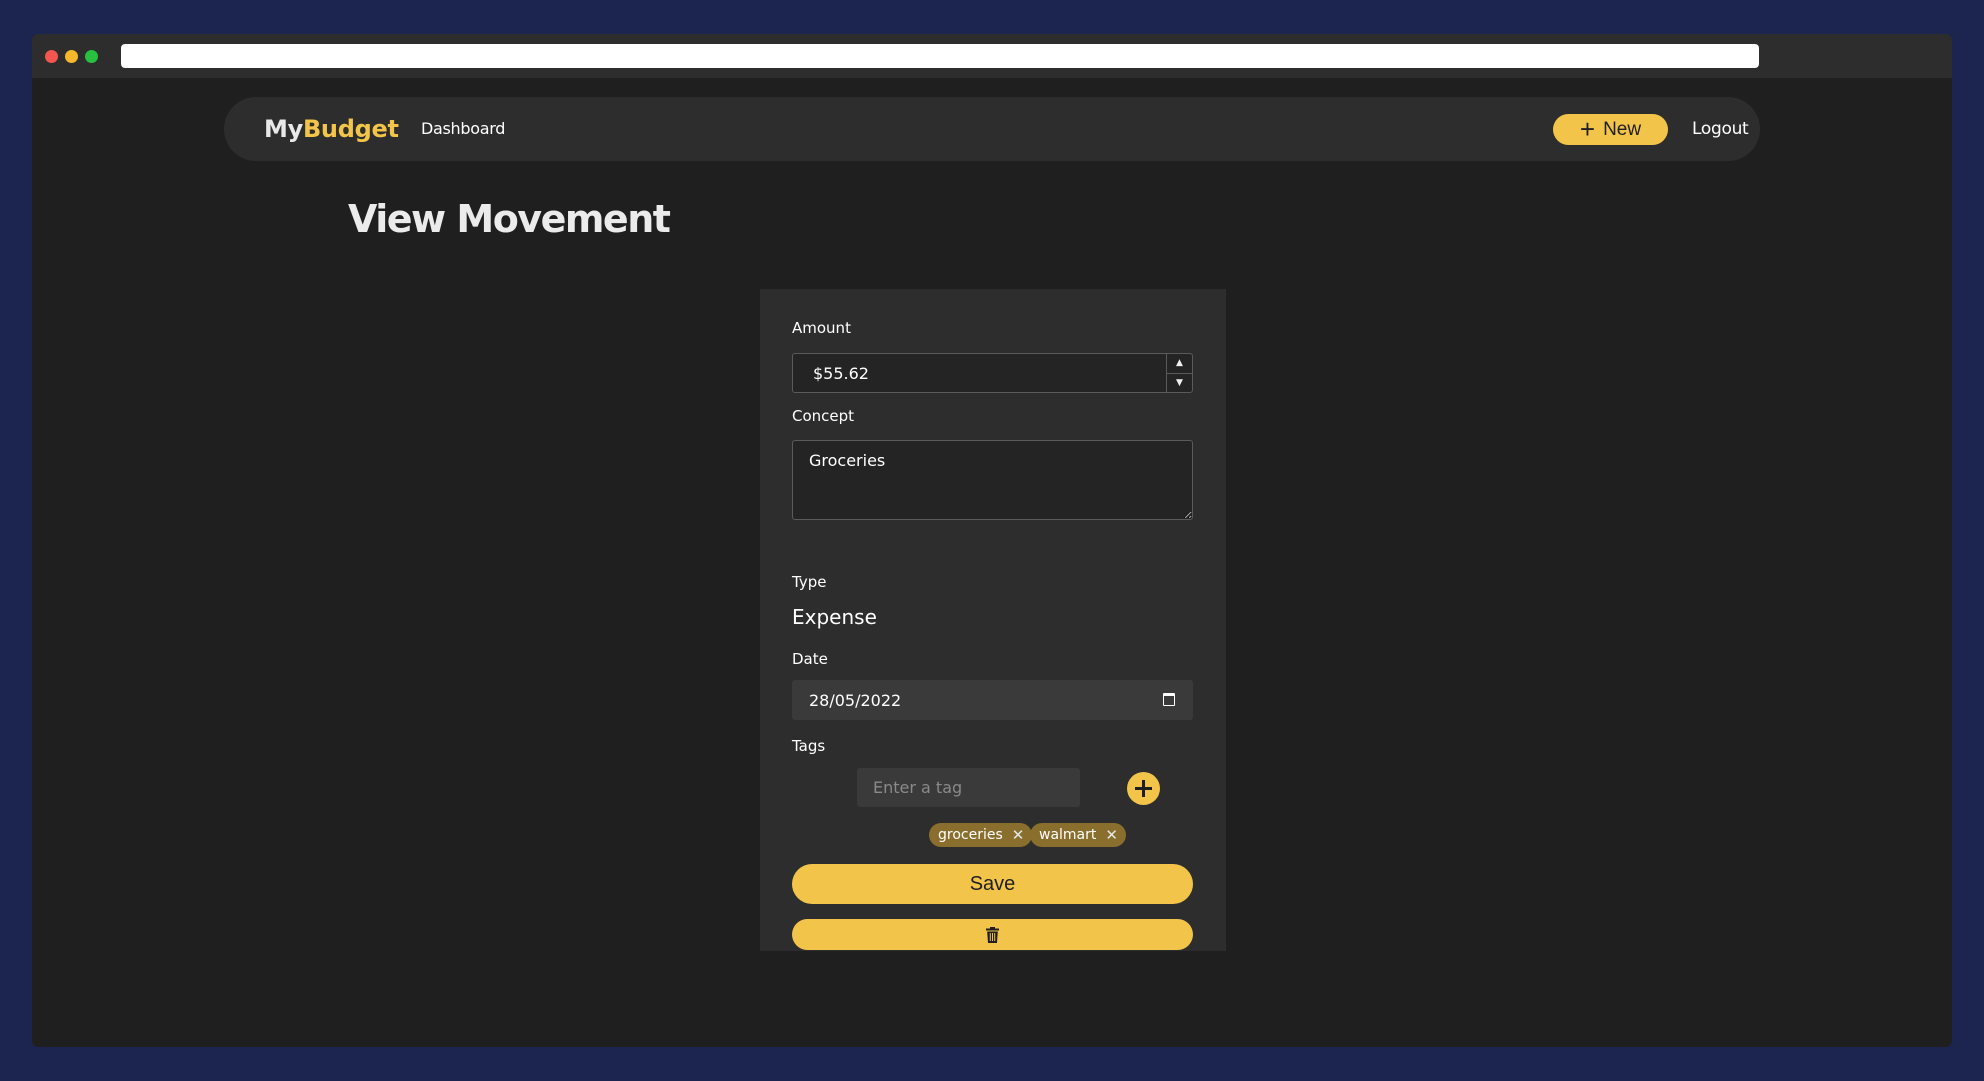 The height and width of the screenshot is (1081, 1984). What do you see at coordinates (350, 129) in the screenshot?
I see `brand-part-budget: Budget` at bounding box center [350, 129].